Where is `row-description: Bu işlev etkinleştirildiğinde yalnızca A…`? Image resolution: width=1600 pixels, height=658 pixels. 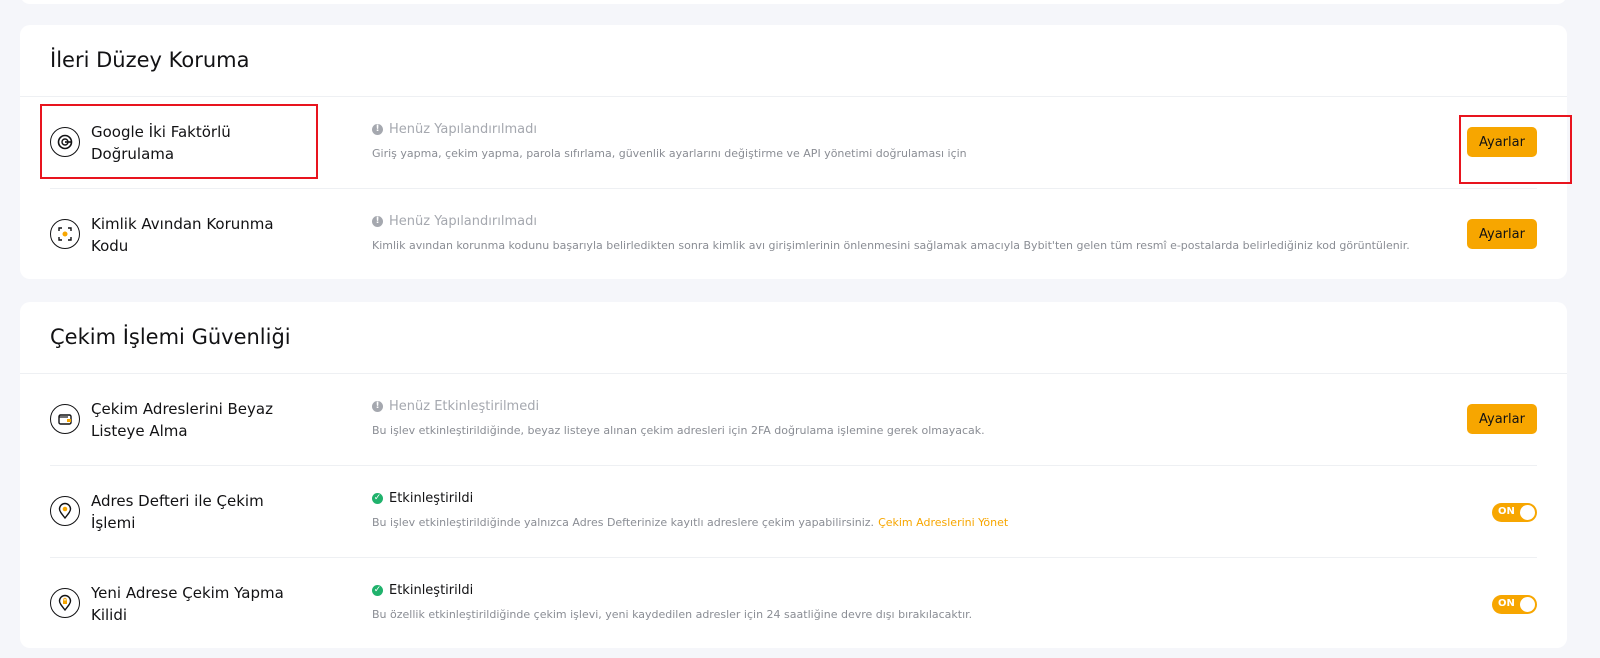
row-description: Bu işlev etkinleştirildiğinde yalnızca A… is located at coordinates (690, 522).